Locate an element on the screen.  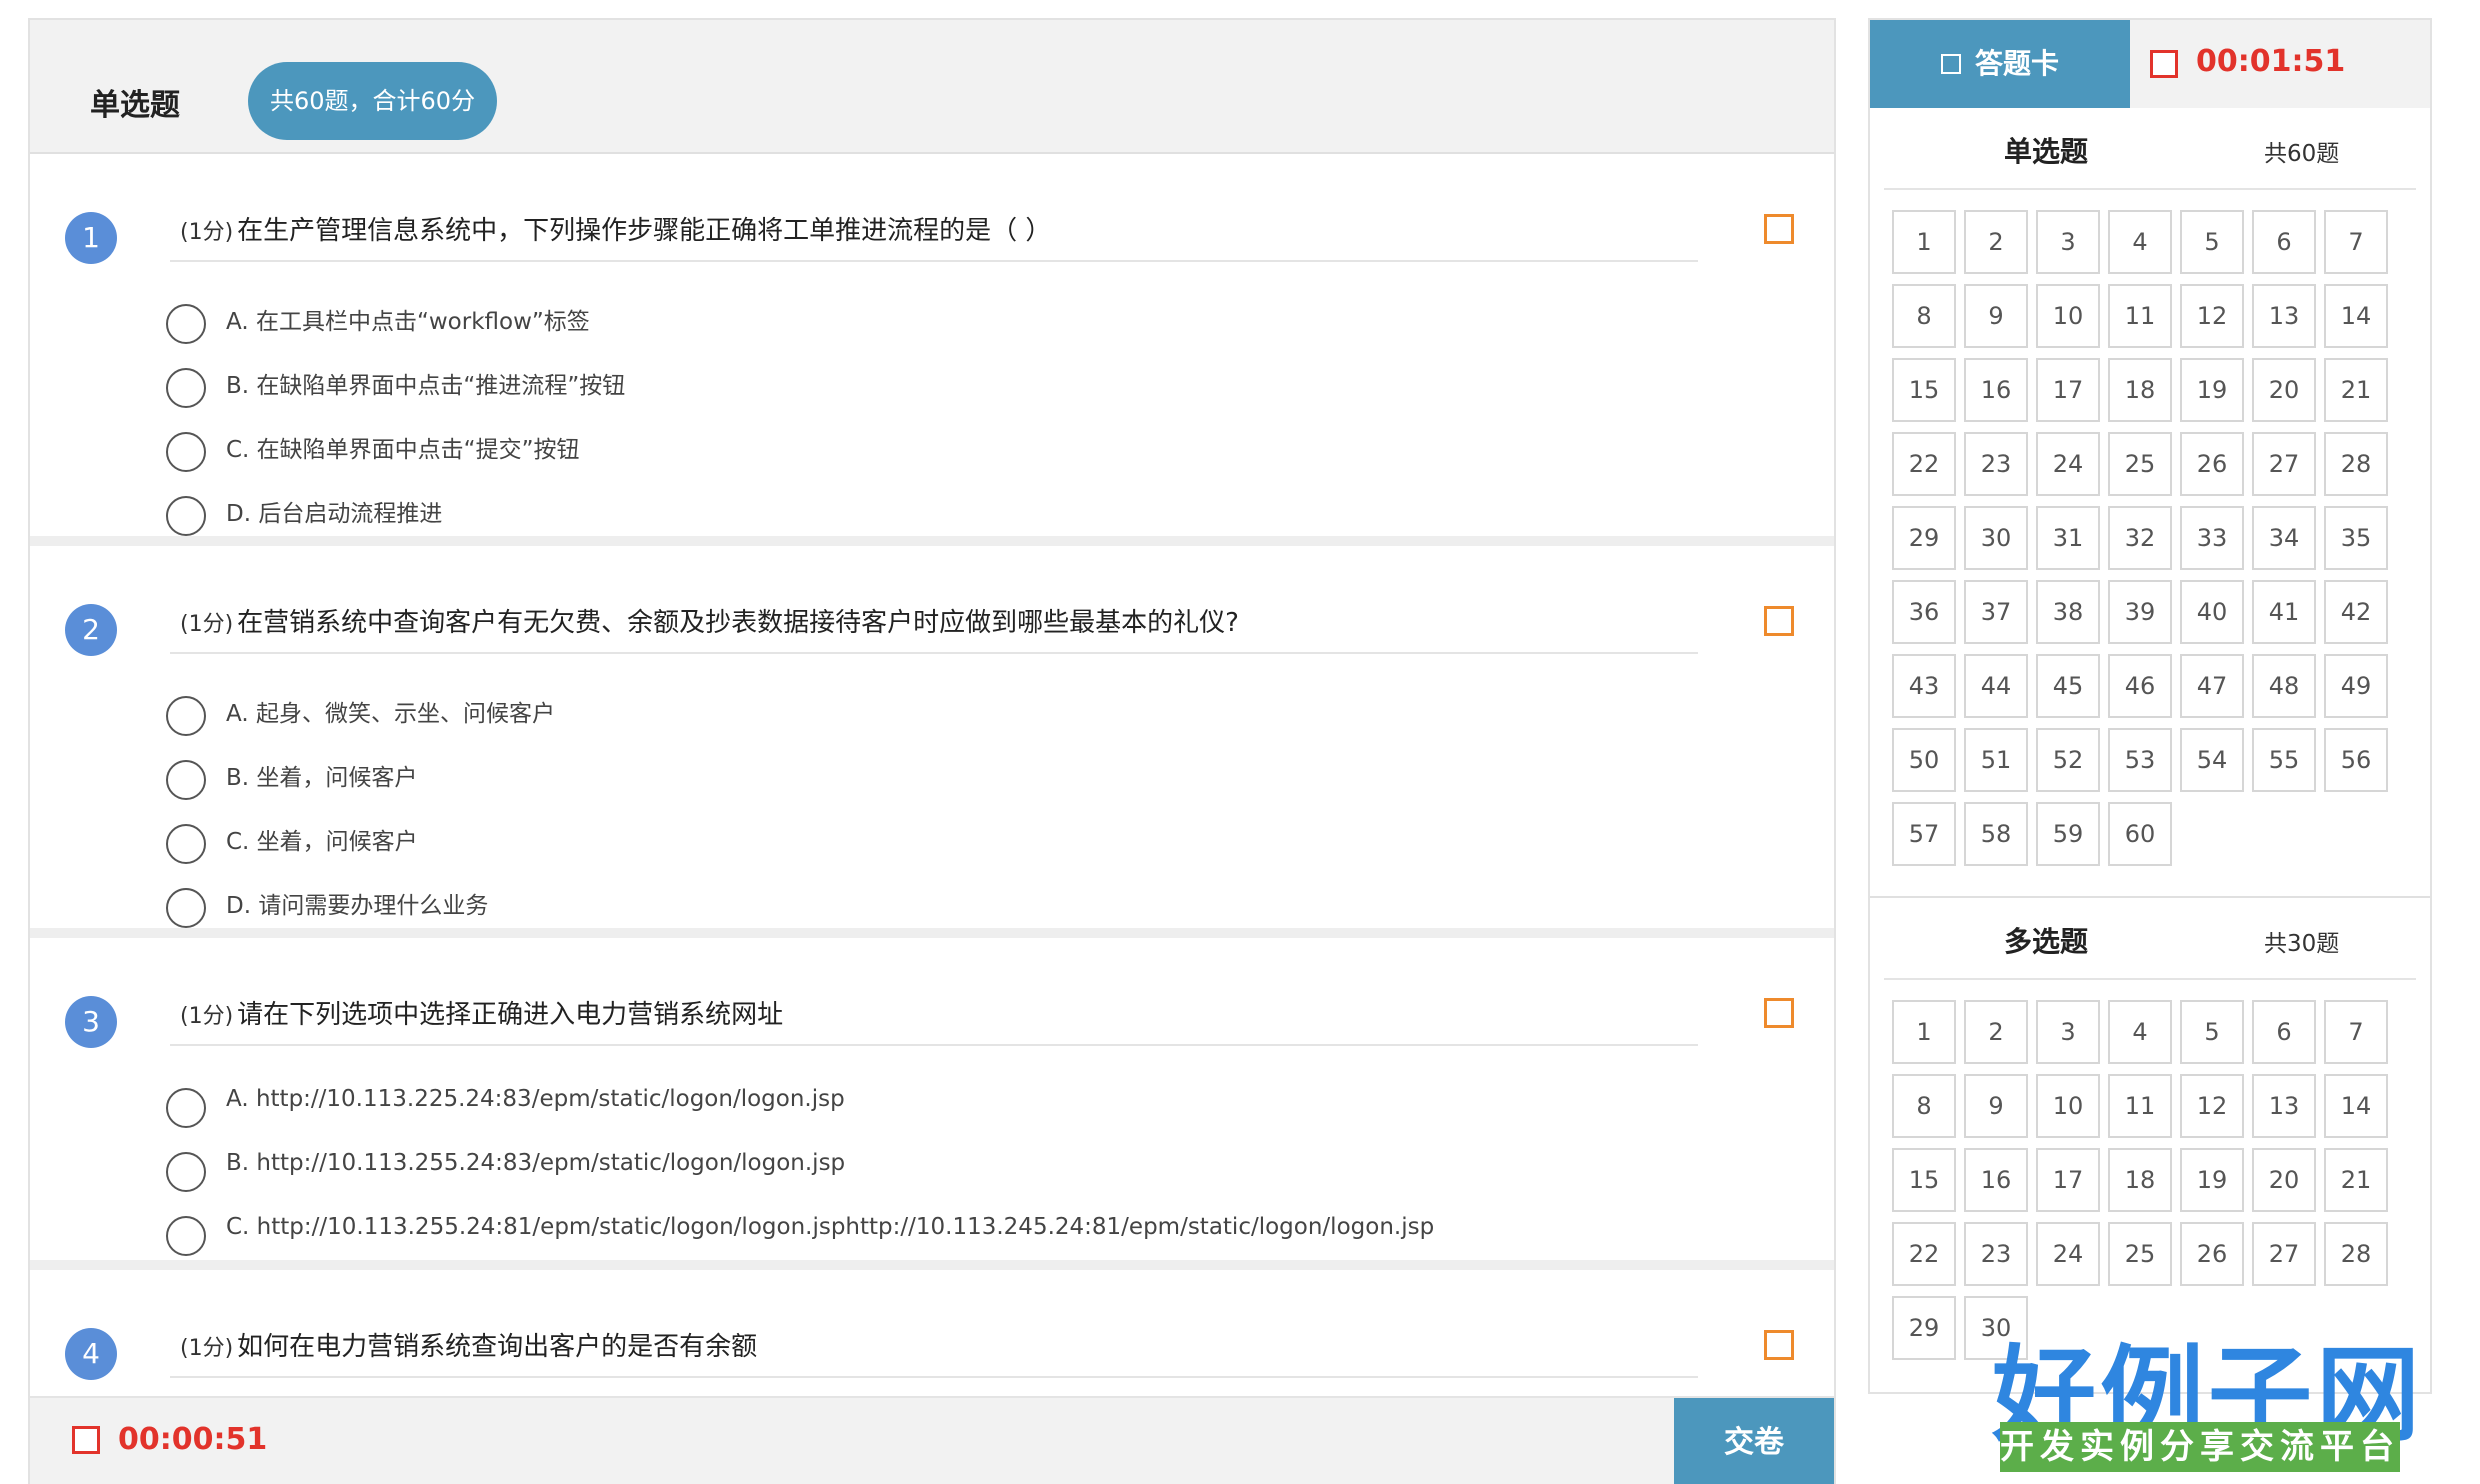
question-nav-cell: 30 is located at coordinates (1996, 538).